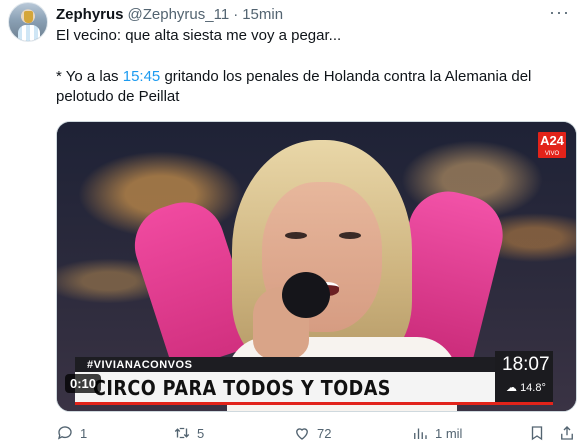 The height and width of the screenshot is (446, 586). What do you see at coordinates (552, 140) in the screenshot?
I see `channel-logo-text: A24` at bounding box center [552, 140].